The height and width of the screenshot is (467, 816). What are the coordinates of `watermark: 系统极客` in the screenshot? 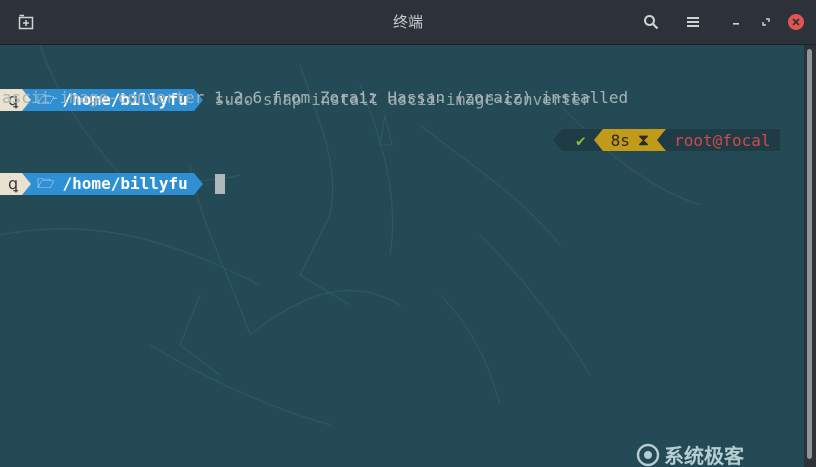 It's located at (690, 453).